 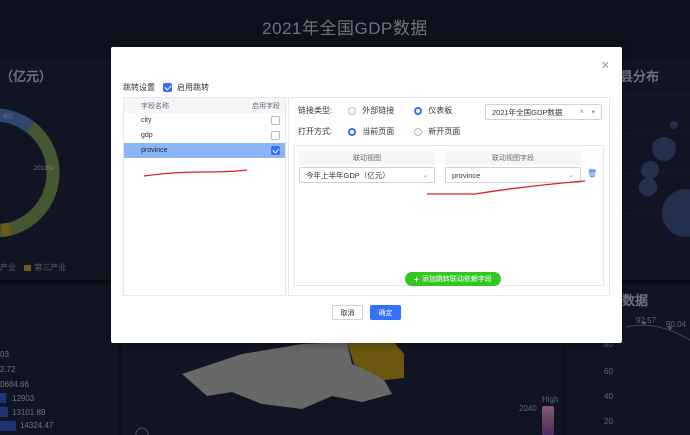 I want to click on field-name: city, so click(x=146, y=120).